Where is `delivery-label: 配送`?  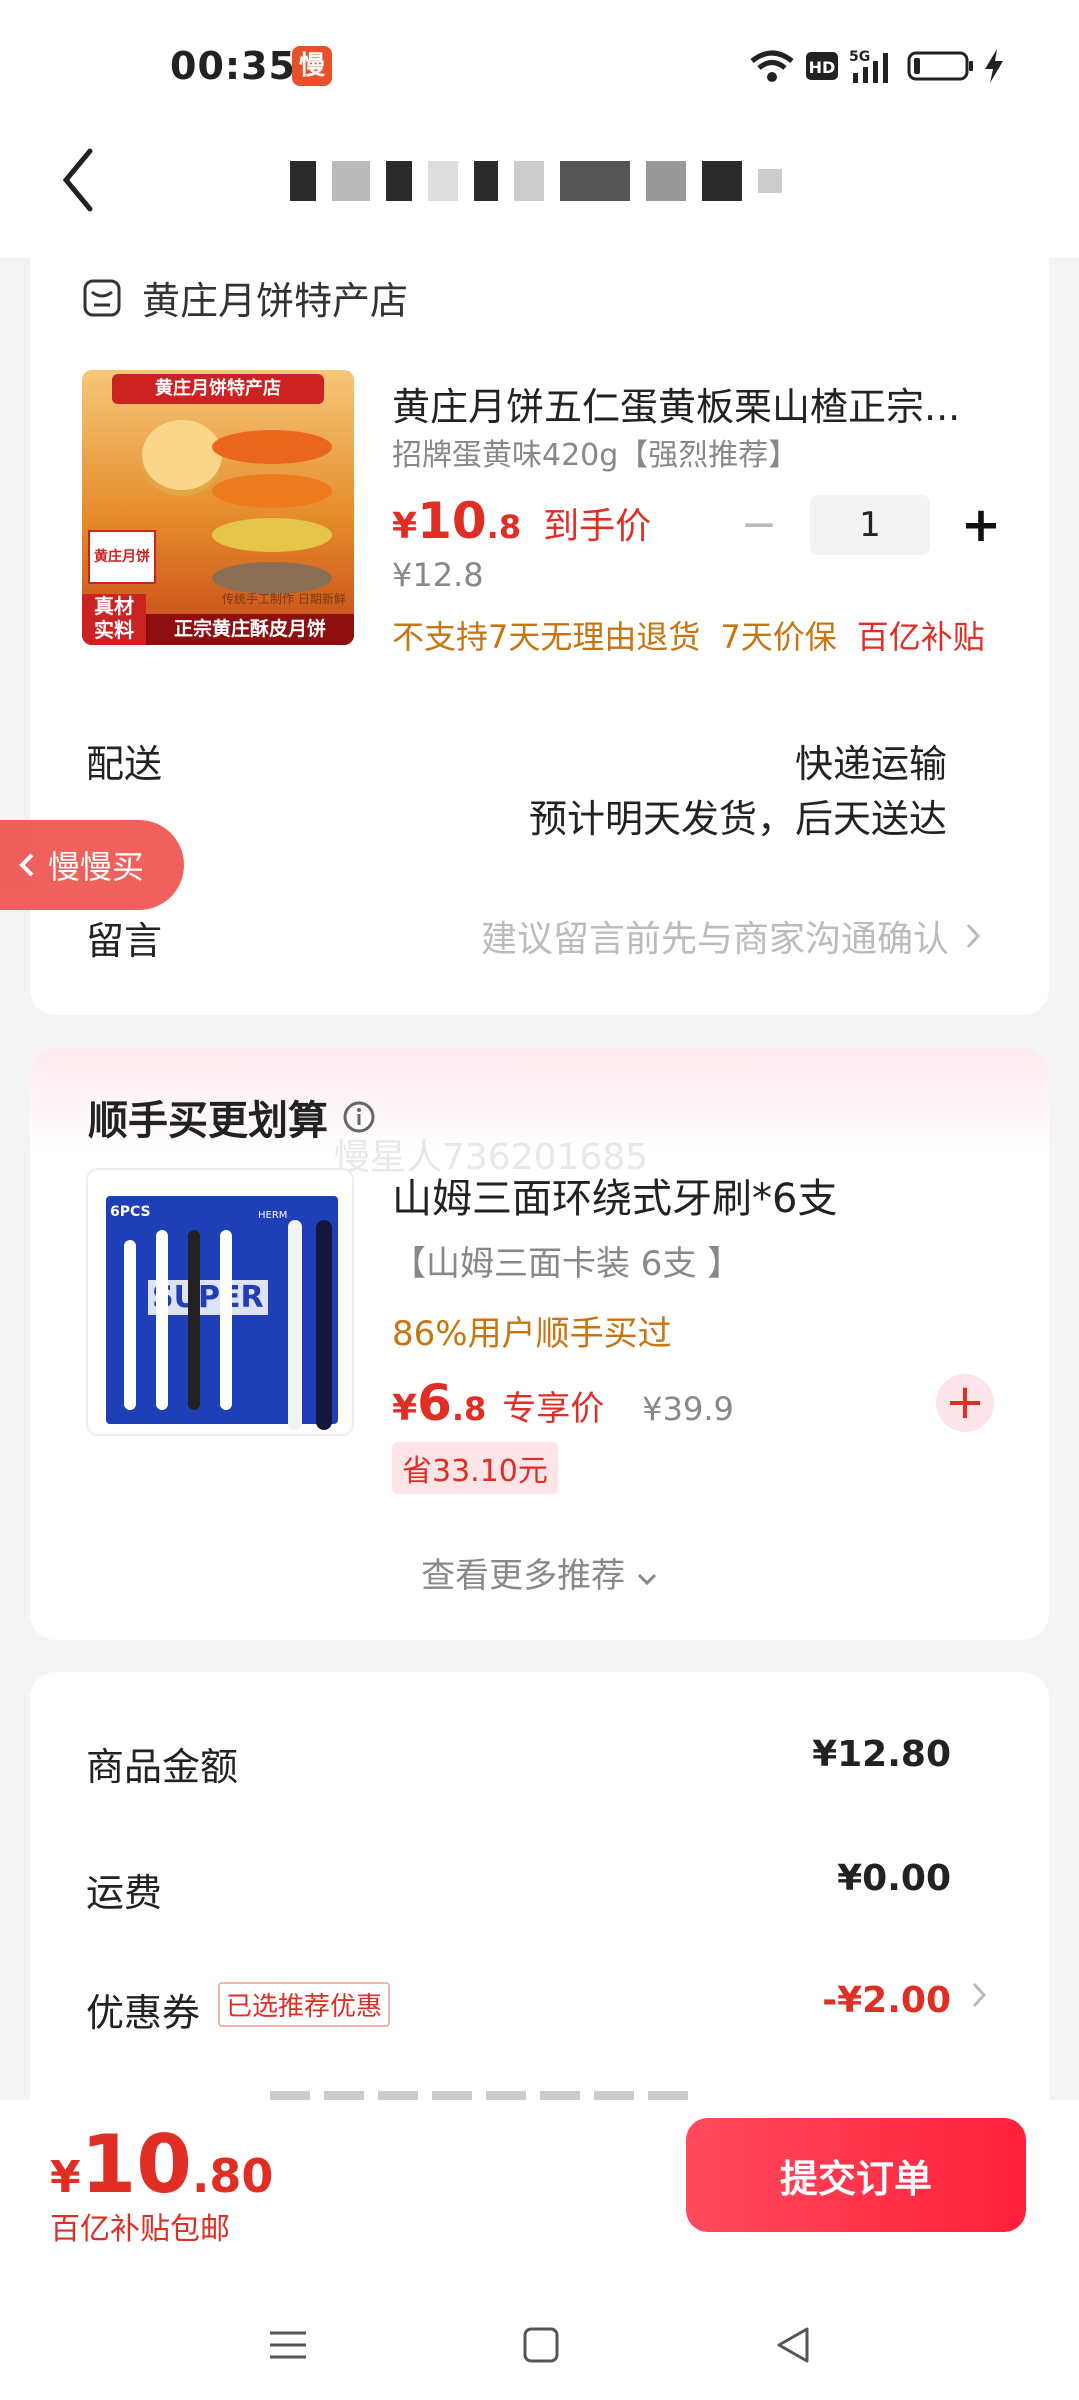
delivery-label: 配送 is located at coordinates (124, 764).